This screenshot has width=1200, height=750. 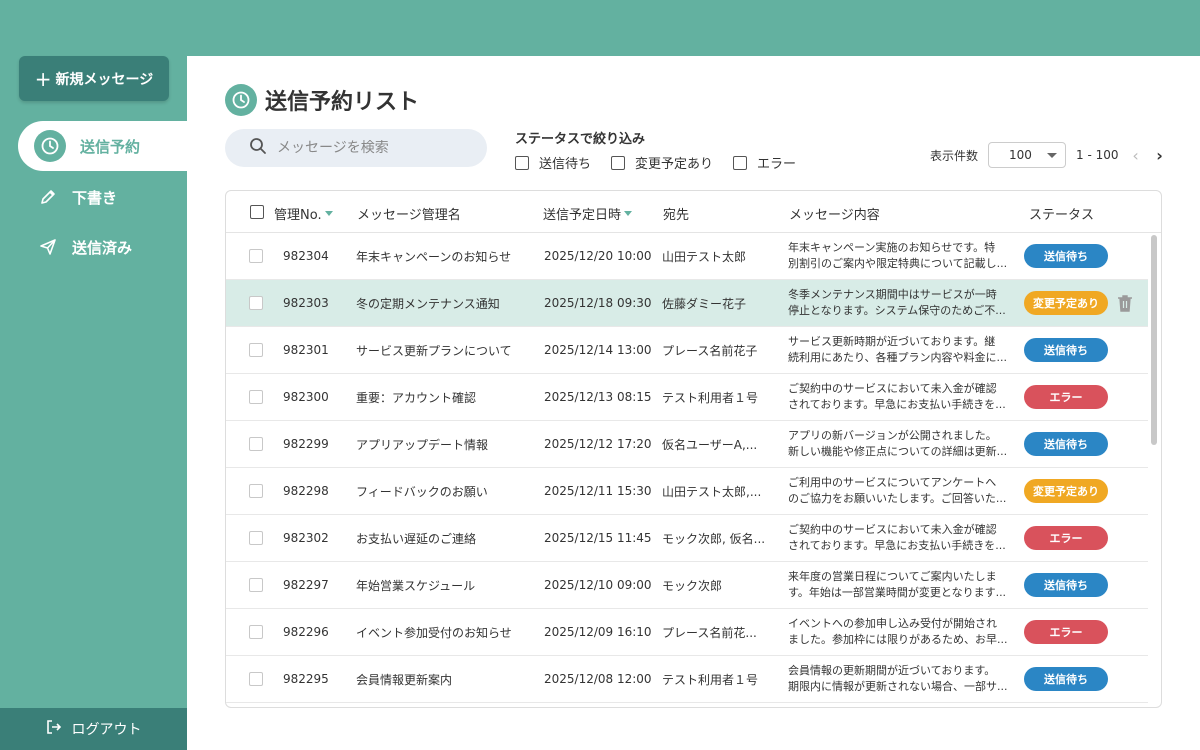 What do you see at coordinates (598, 256) in the screenshot?
I see `row-date: 2025/12/20 10:00` at bounding box center [598, 256].